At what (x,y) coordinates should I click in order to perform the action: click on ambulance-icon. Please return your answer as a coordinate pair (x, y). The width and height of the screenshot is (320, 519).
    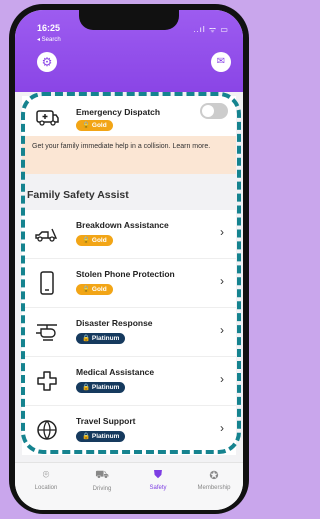
    Looking at the image, I should click on (47, 117).